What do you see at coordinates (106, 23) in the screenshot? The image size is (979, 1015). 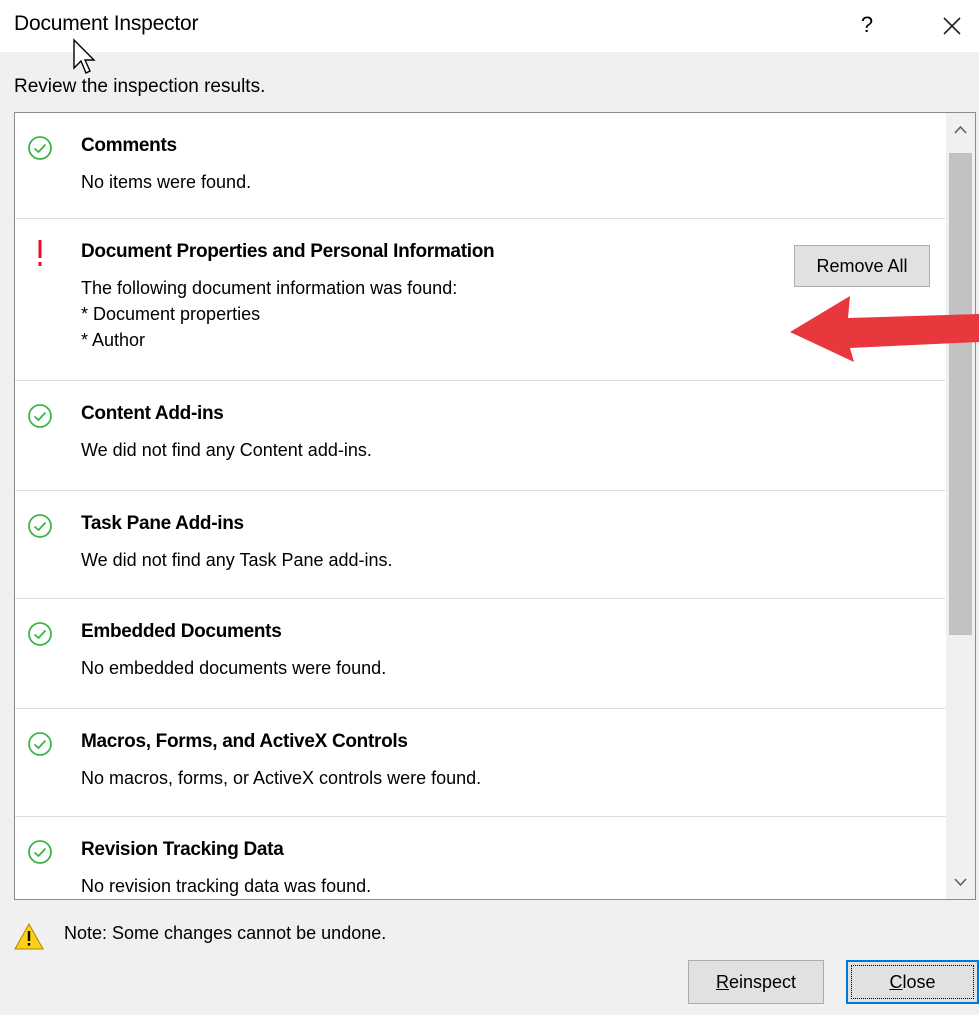 I see `window-title: Document Inspector` at bounding box center [106, 23].